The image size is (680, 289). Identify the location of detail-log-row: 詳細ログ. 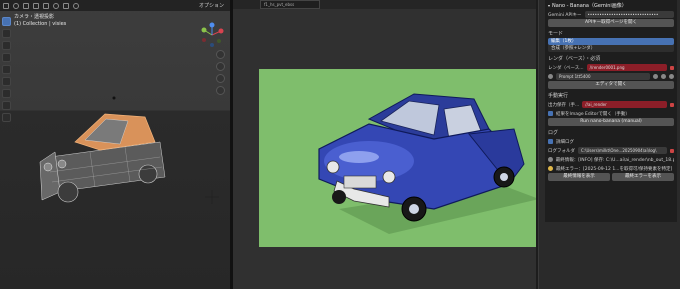
(611, 141).